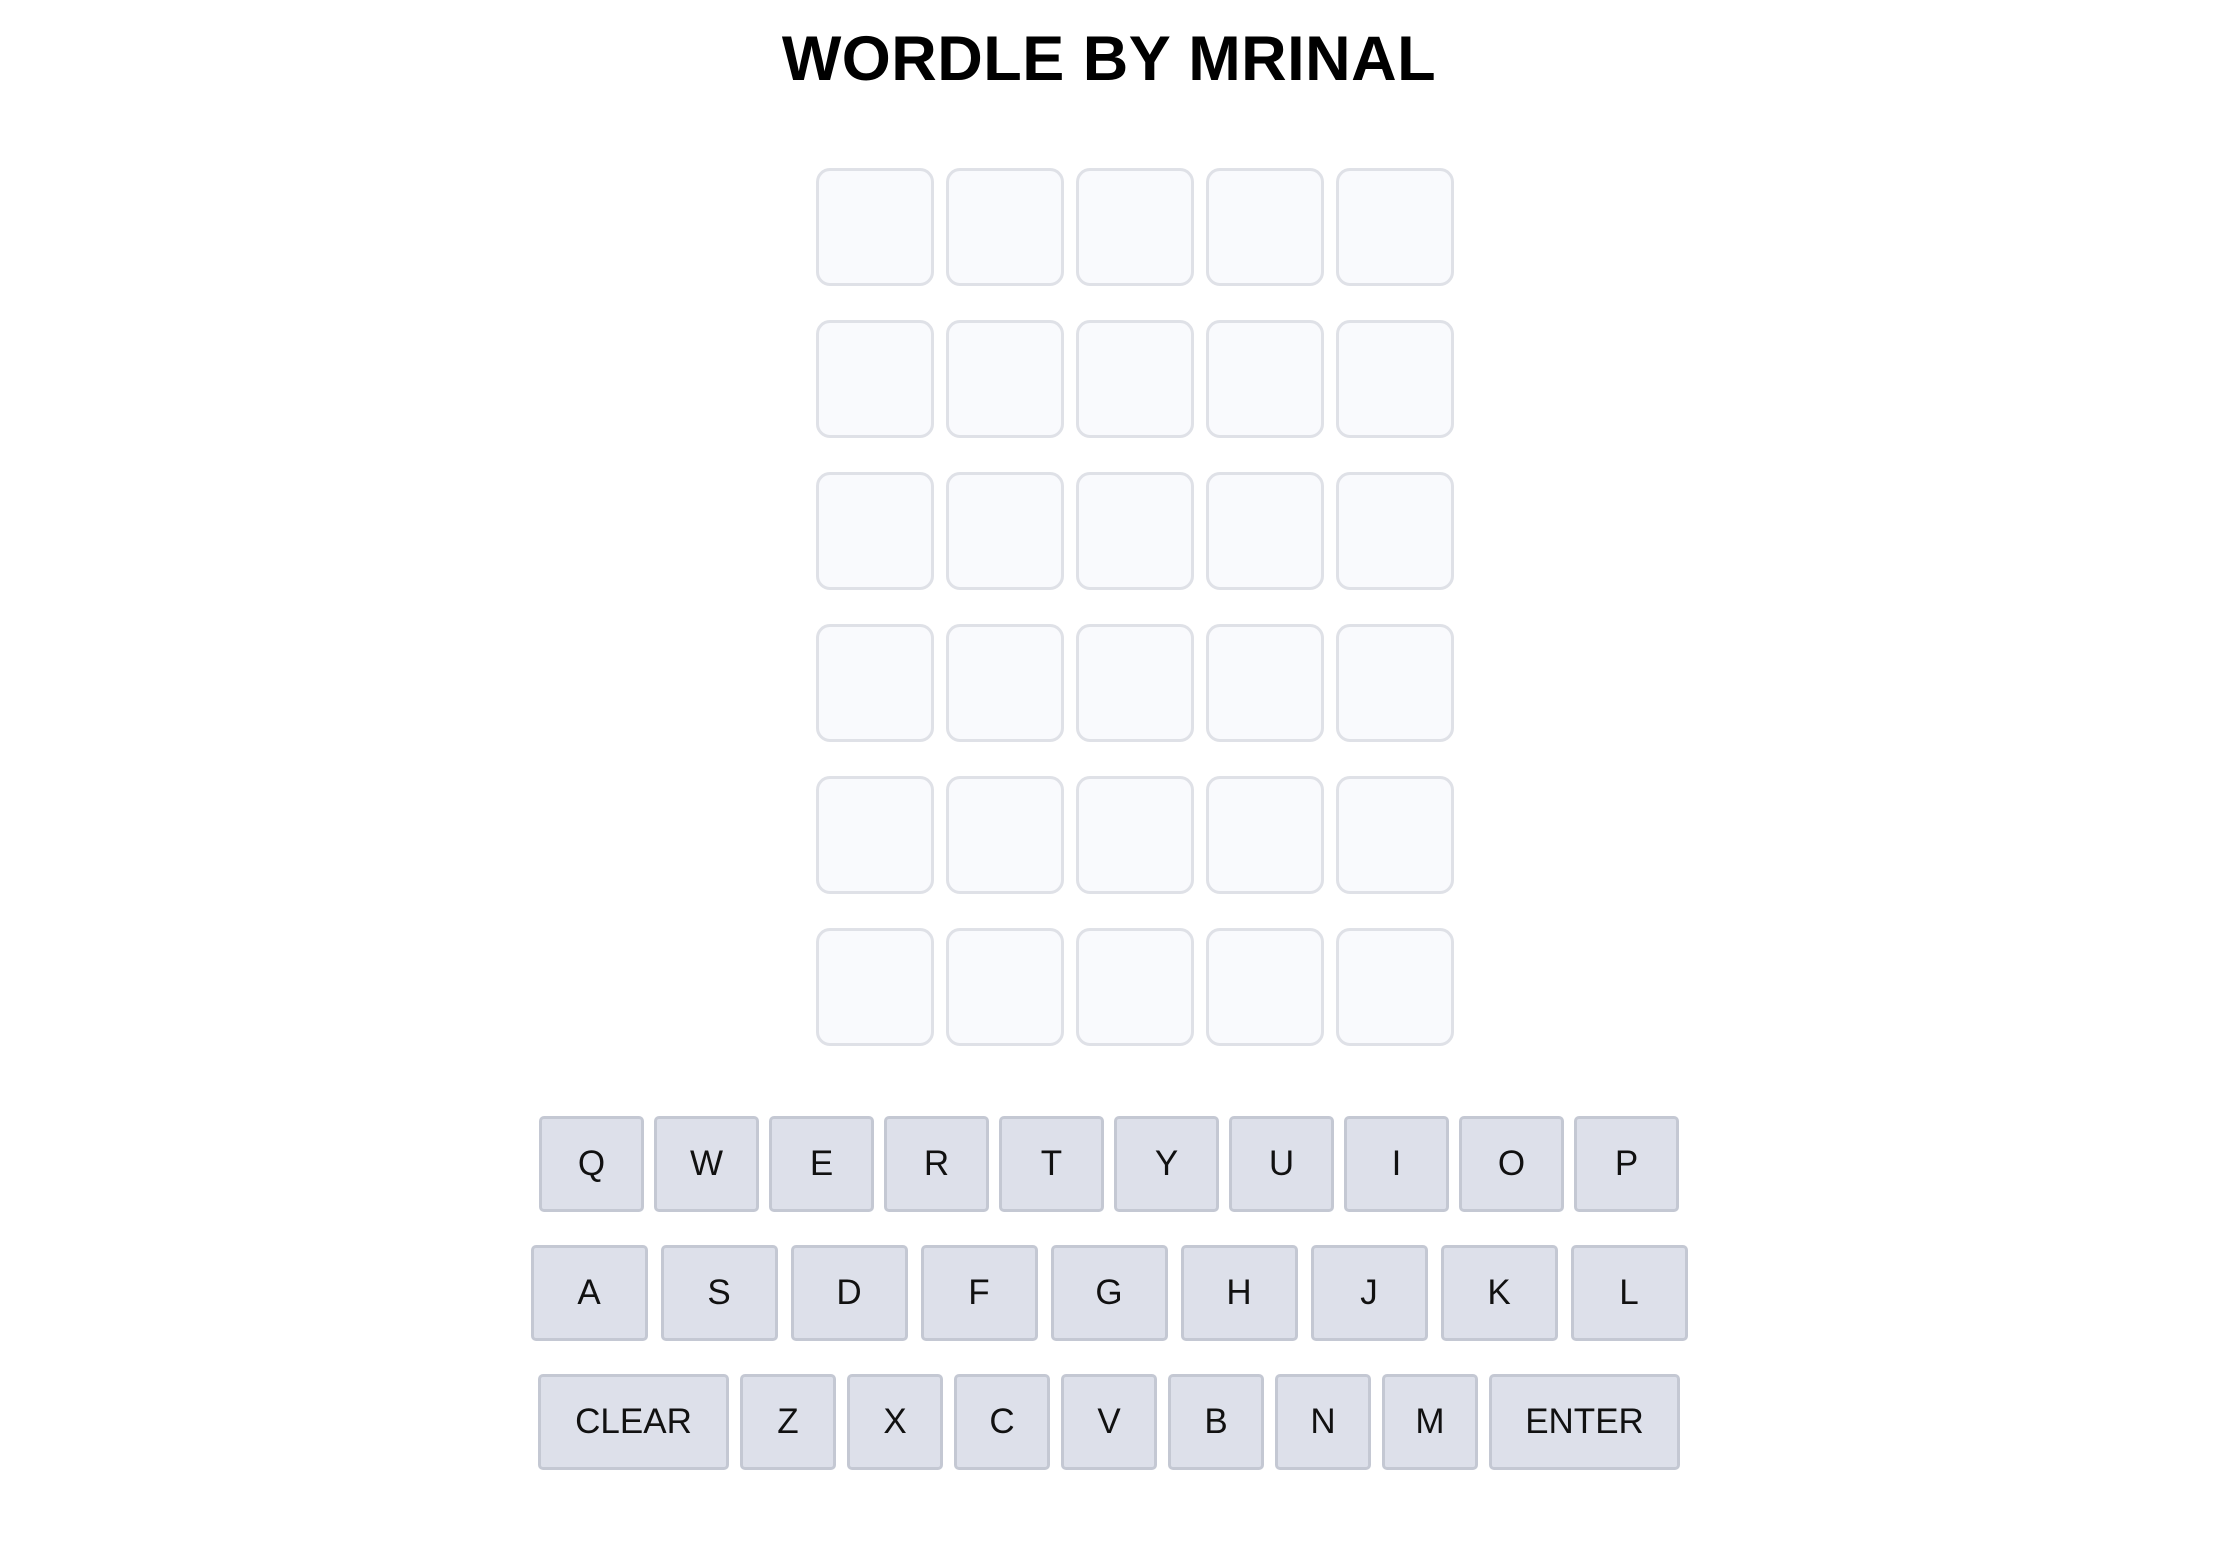 This screenshot has height=1546, width=2218. Describe the element at coordinates (706, 1164) in the screenshot. I see `key-w: W` at that location.